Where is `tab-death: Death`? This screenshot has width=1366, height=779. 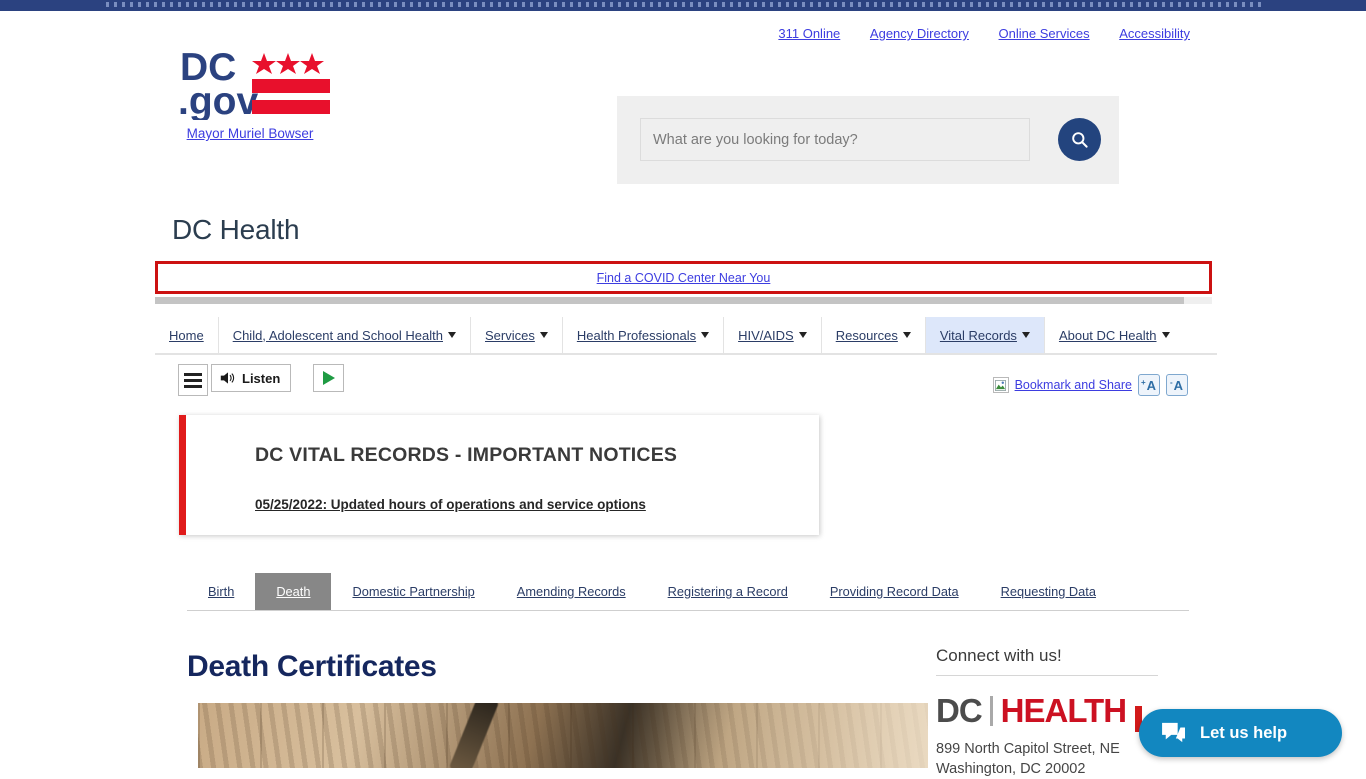
tab-death: Death is located at coordinates (293, 591).